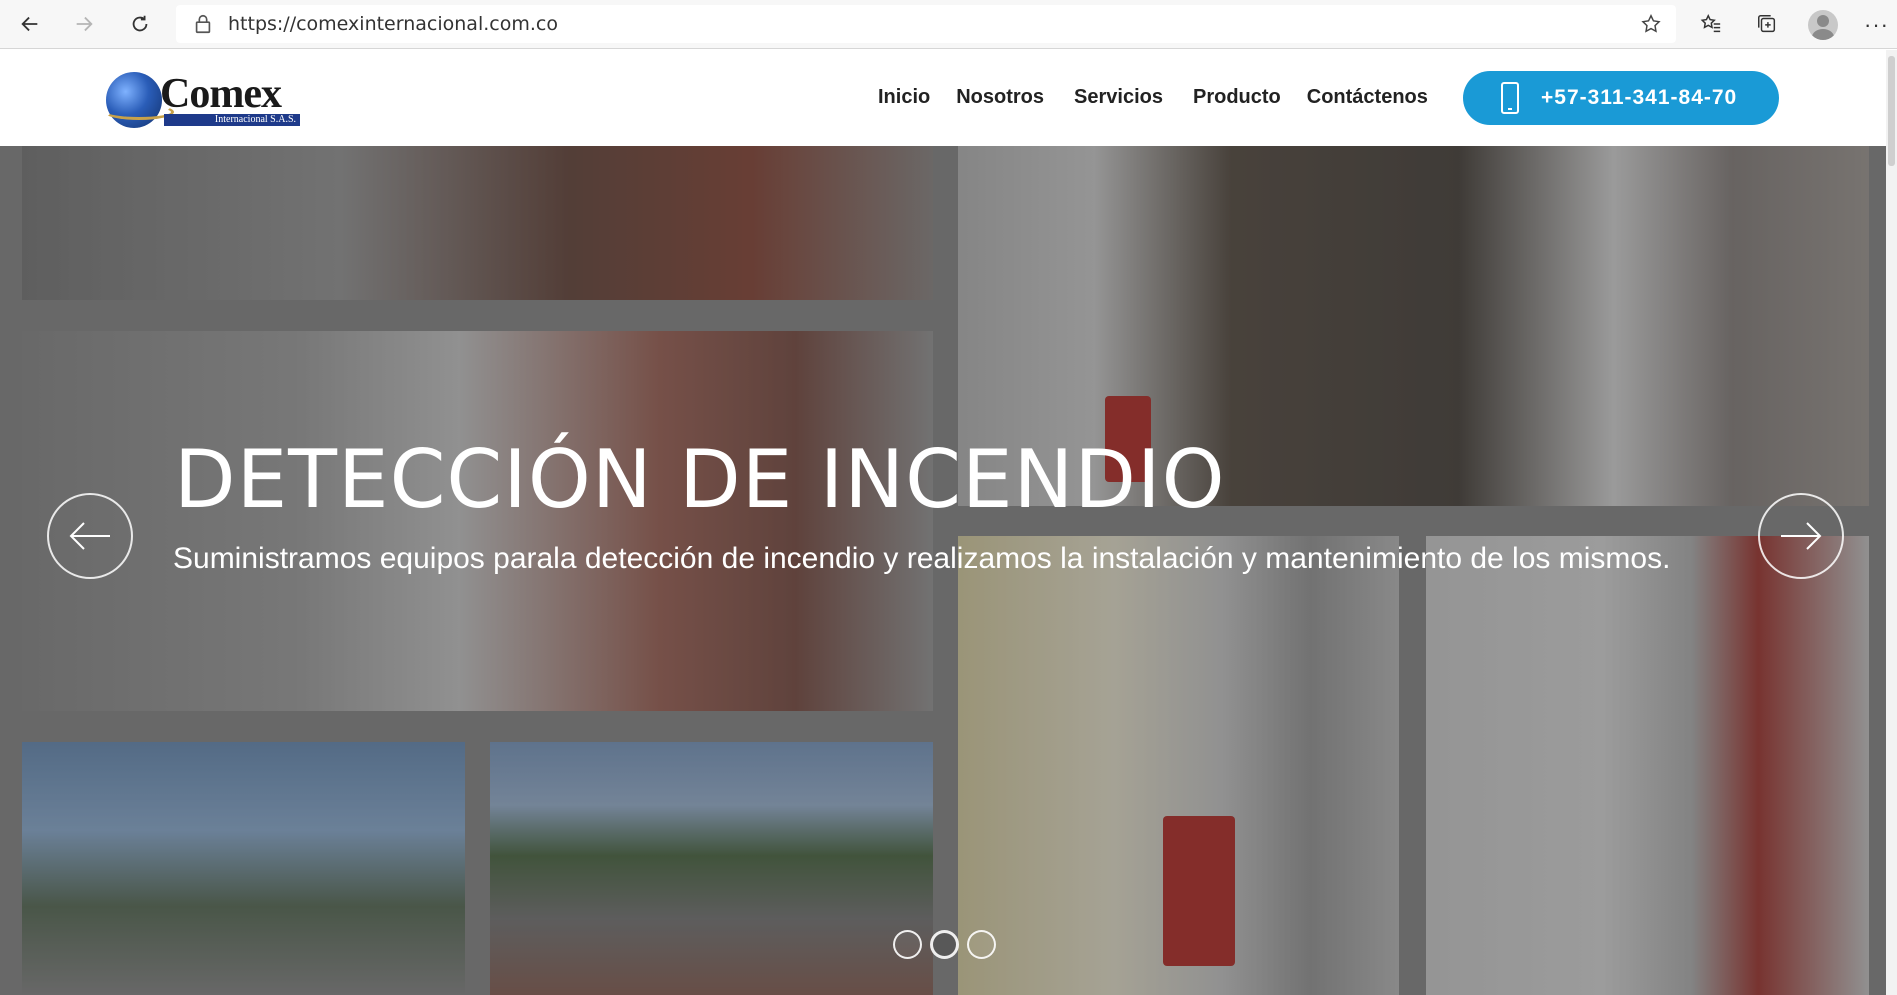 The width and height of the screenshot is (1897, 995). Describe the element at coordinates (1237, 97) in the screenshot. I see `menu-item-producto: Producto` at that location.